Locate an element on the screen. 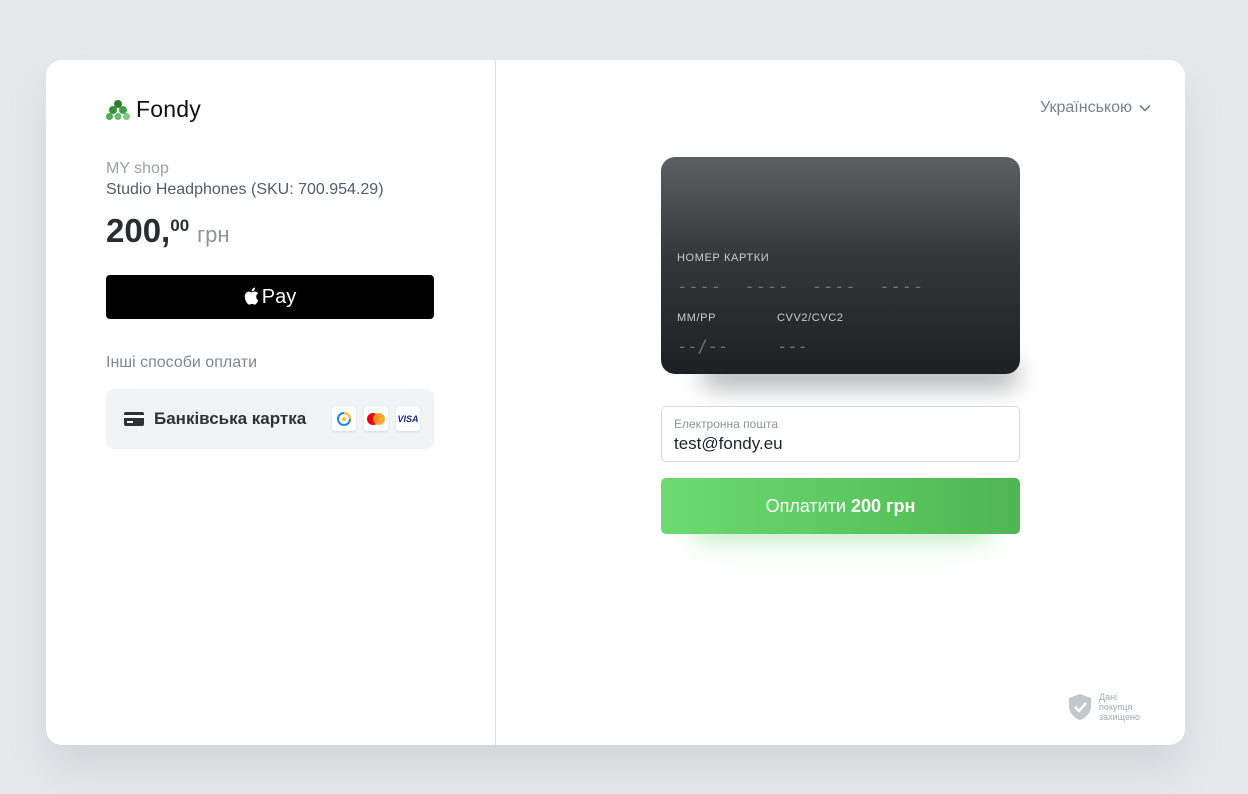 The height and width of the screenshot is (794, 1248). email-input is located at coordinates (839, 444).